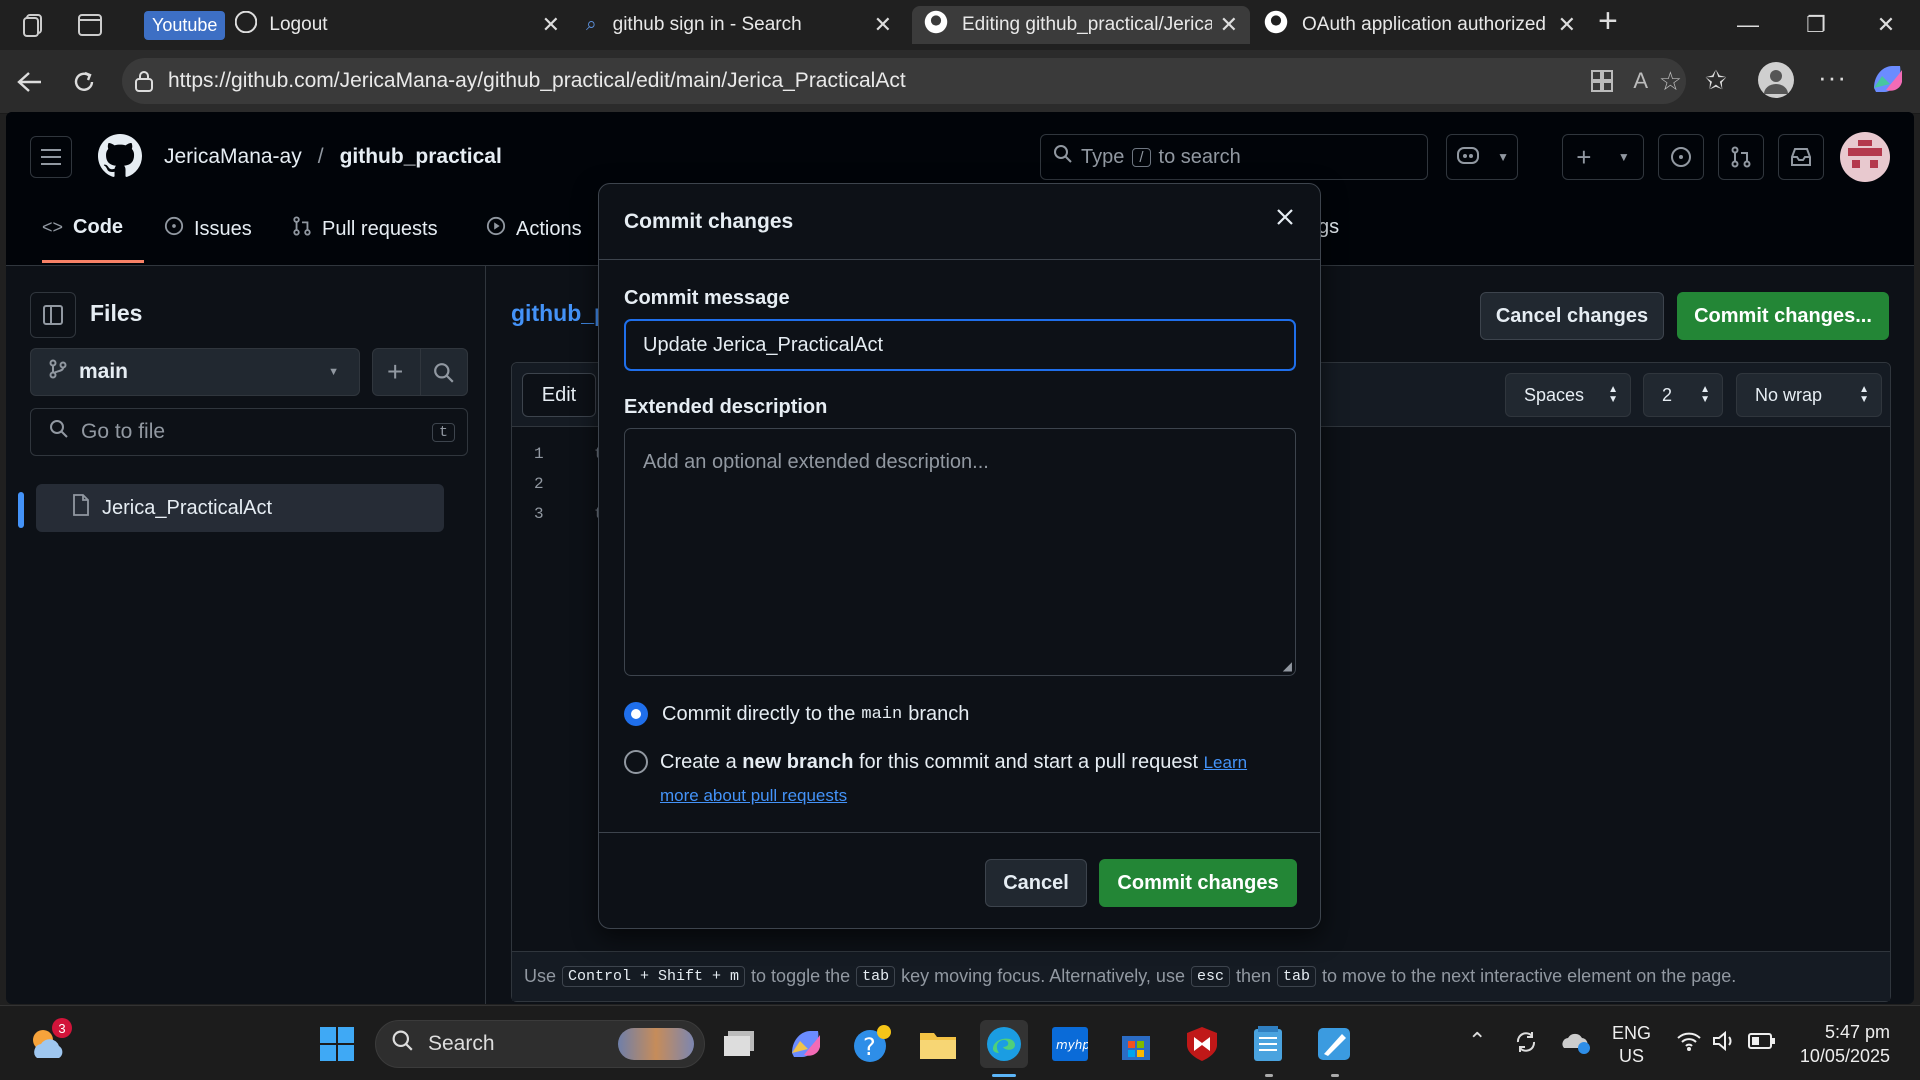 The height and width of the screenshot is (1080, 1920). What do you see at coordinates (51, 157) in the screenshot?
I see `hamburger-menu-icon` at bounding box center [51, 157].